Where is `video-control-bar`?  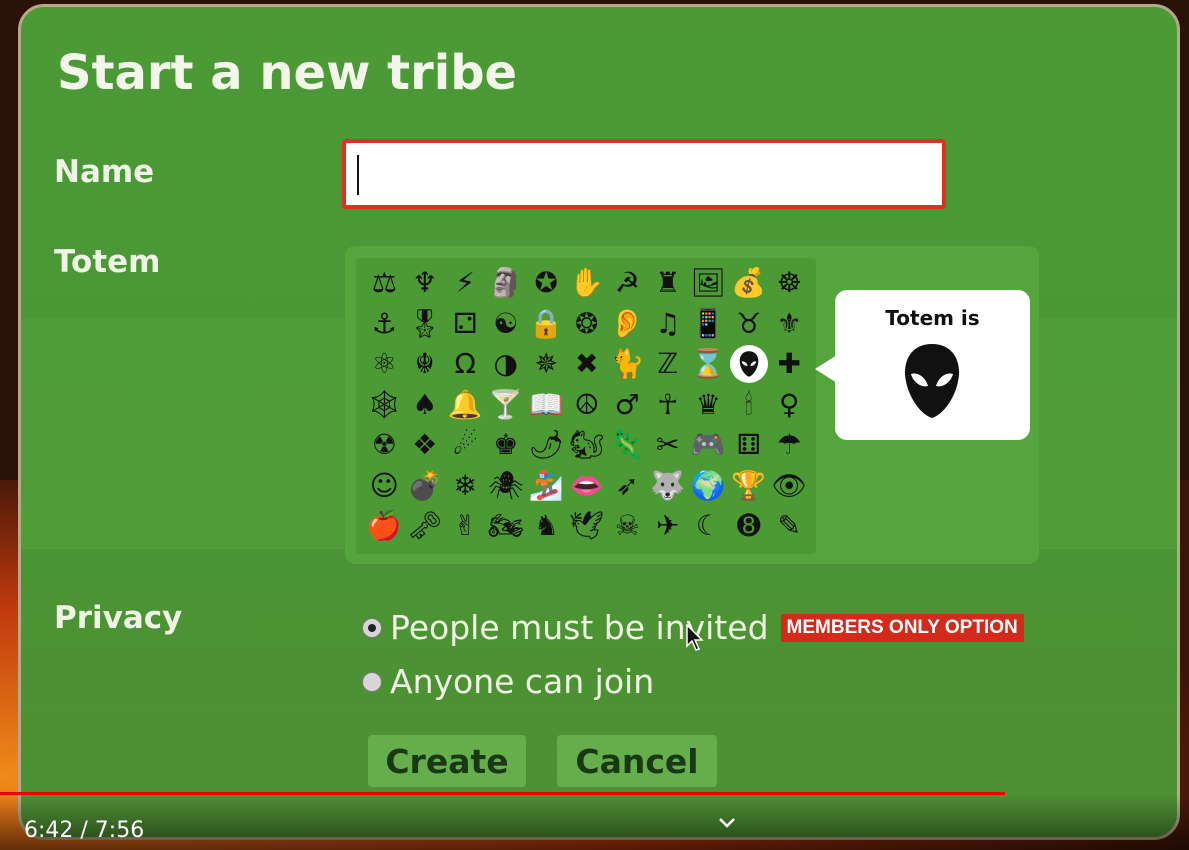
video-control-bar is located at coordinates (594, 822).